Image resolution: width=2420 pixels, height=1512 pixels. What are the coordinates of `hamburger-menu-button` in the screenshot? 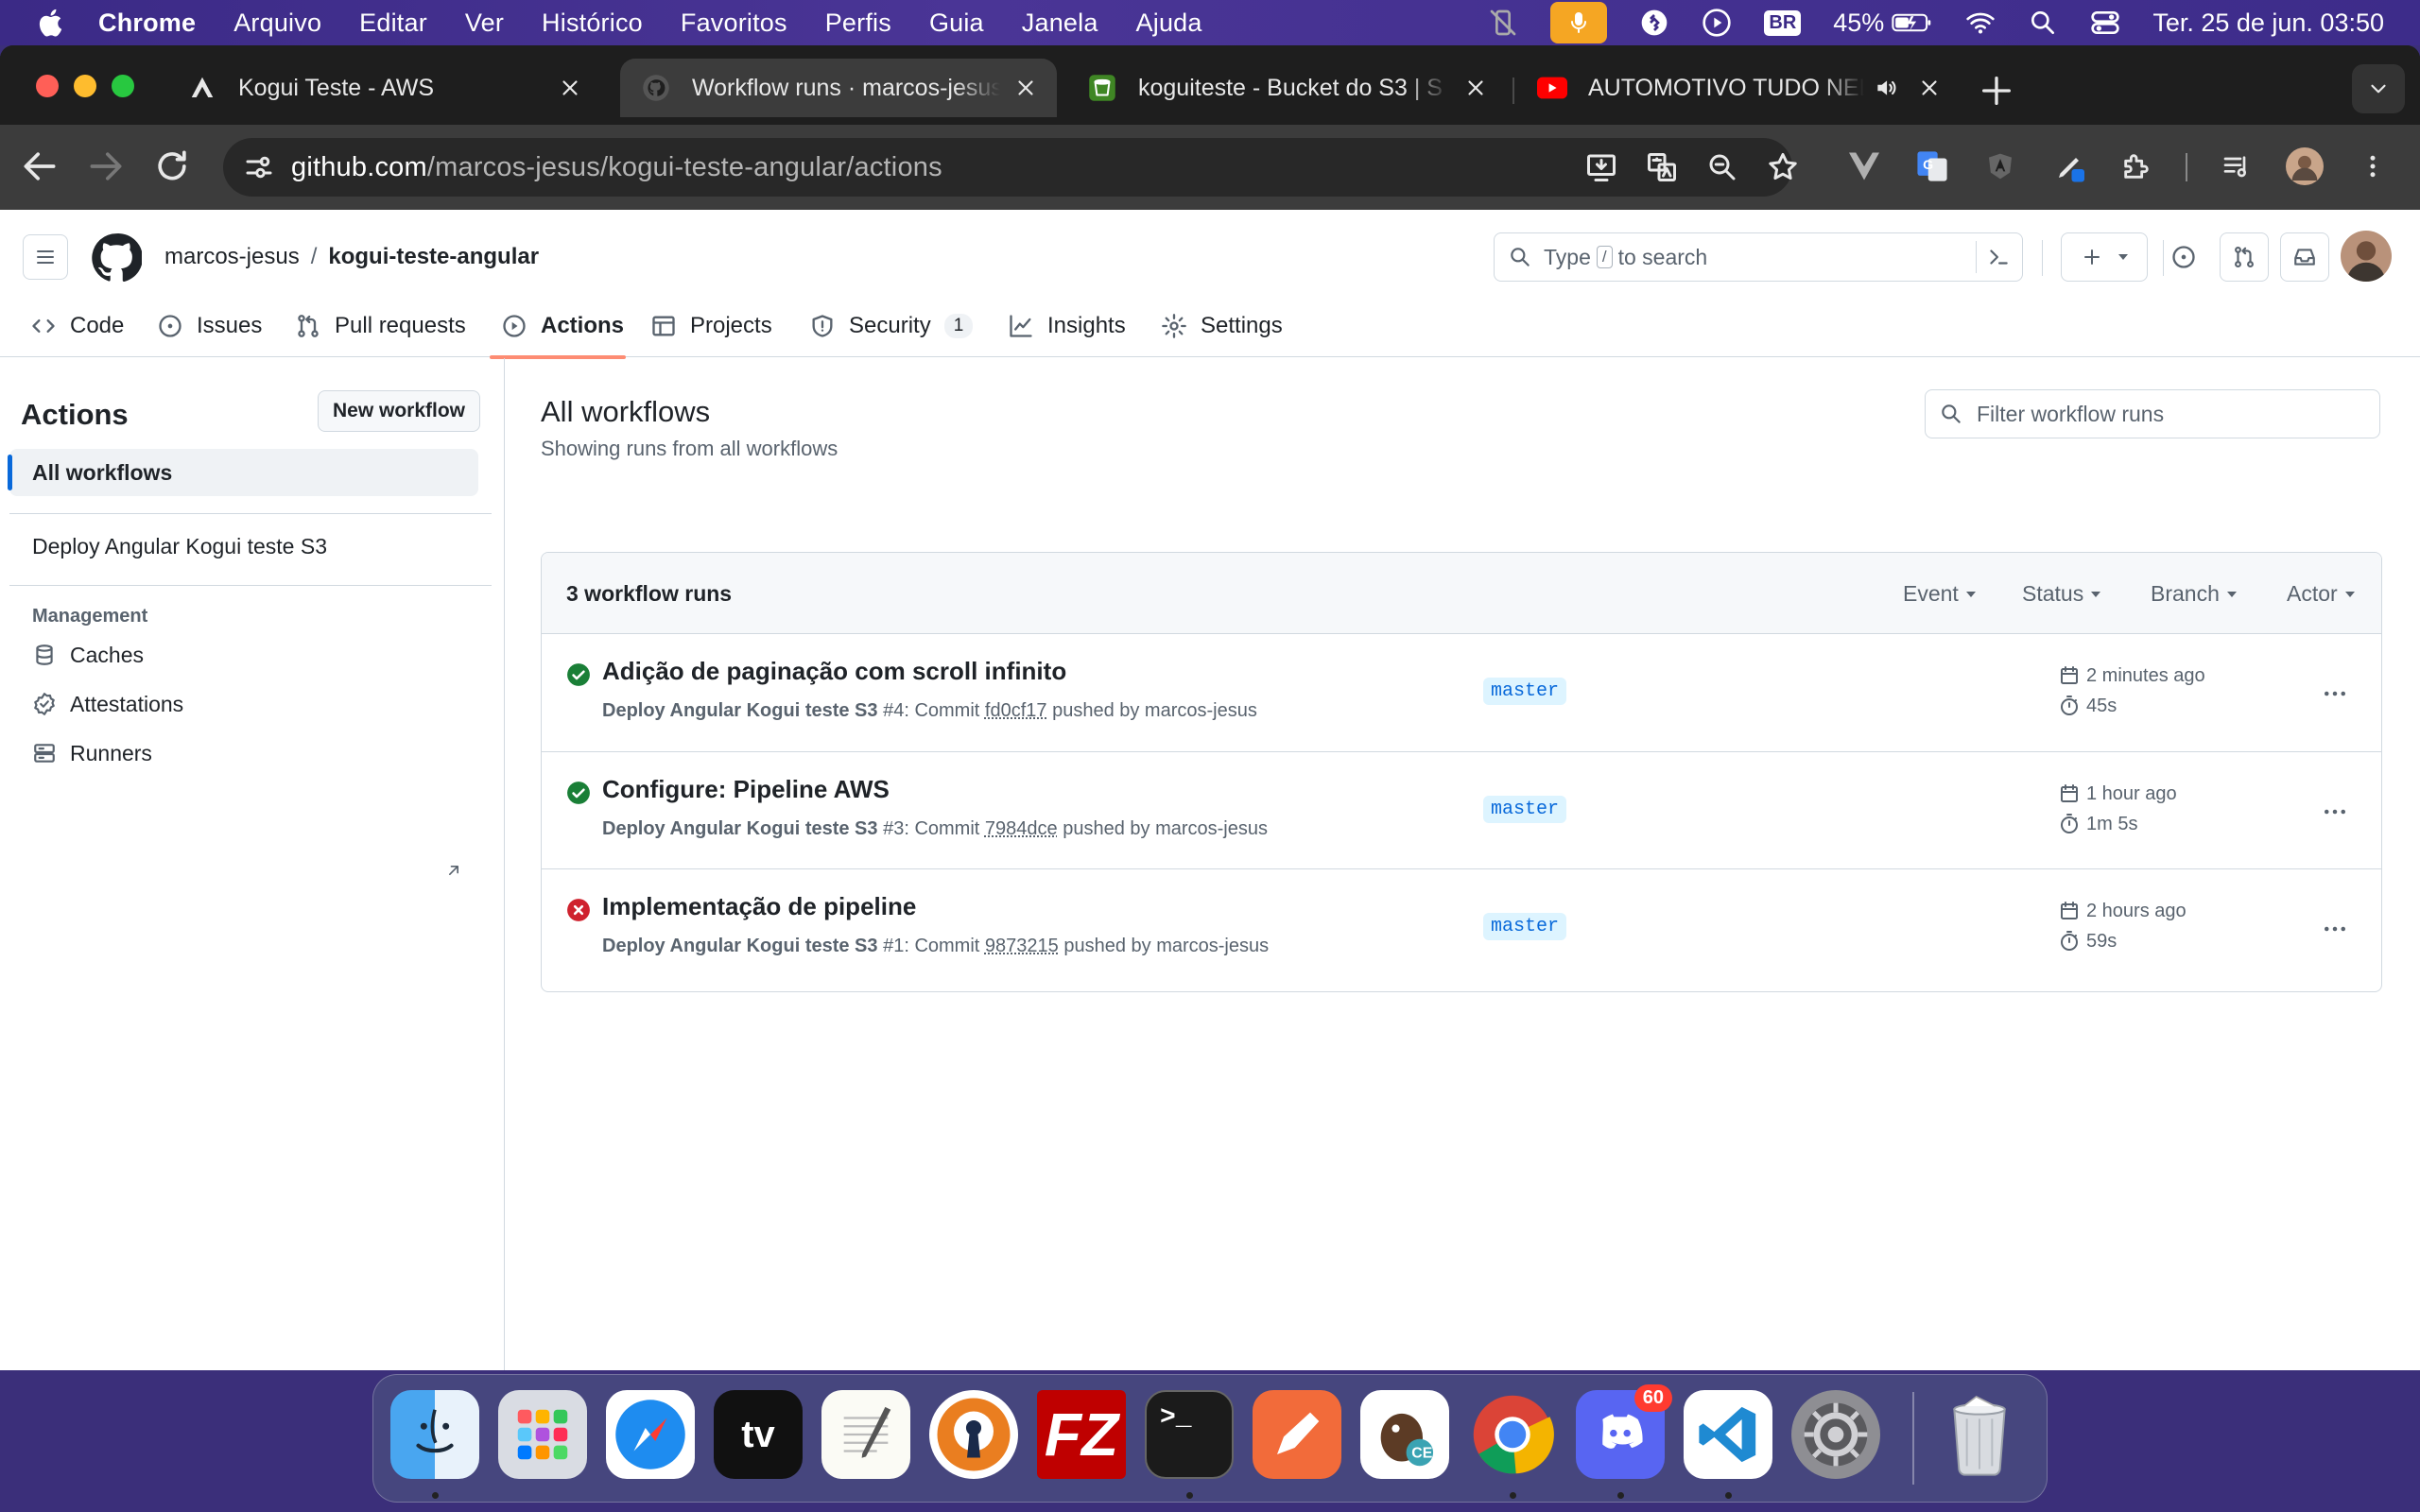 It's located at (45, 257).